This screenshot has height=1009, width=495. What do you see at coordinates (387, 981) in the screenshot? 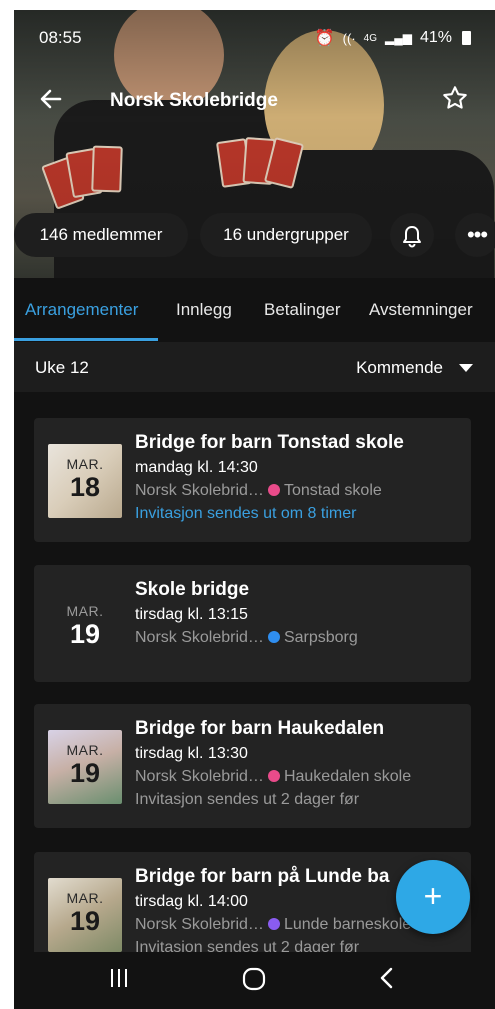
I see `back-nav-icon` at bounding box center [387, 981].